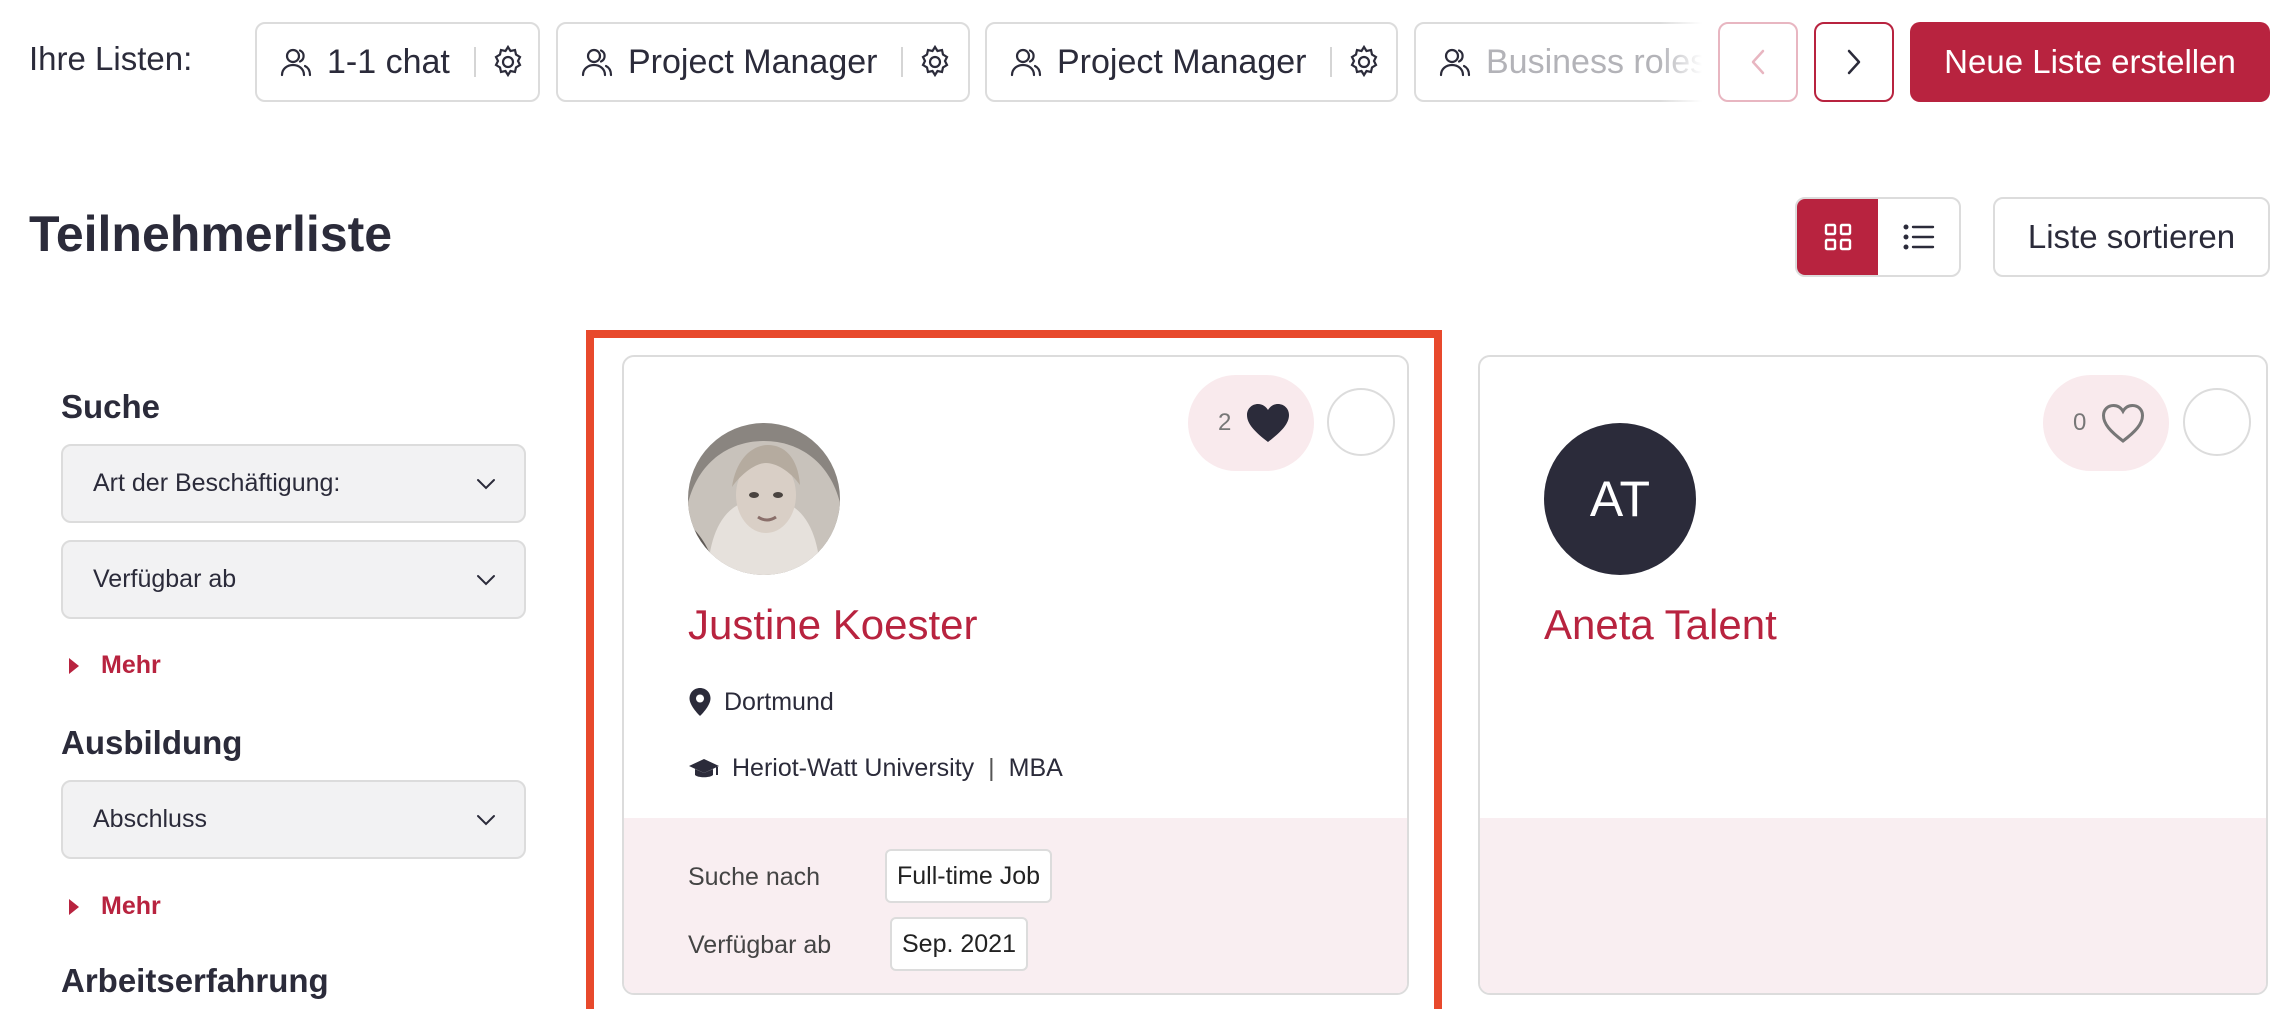 The image size is (2288, 1009). Describe the element at coordinates (150, 819) in the screenshot. I see `select-value: Abschluss` at that location.